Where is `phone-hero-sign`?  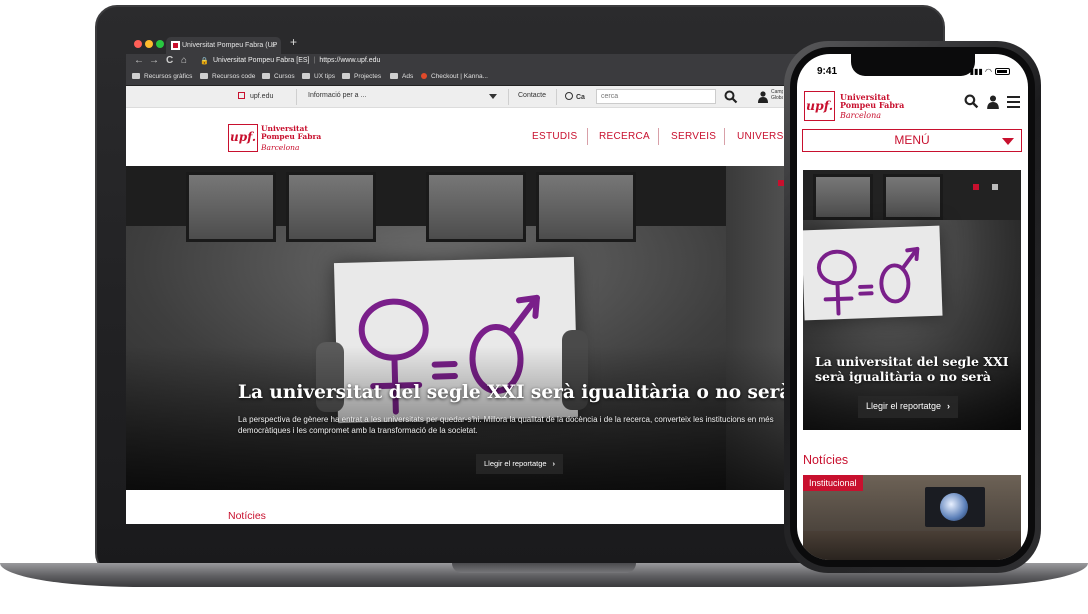
phone-hero-sign is located at coordinates (873, 273).